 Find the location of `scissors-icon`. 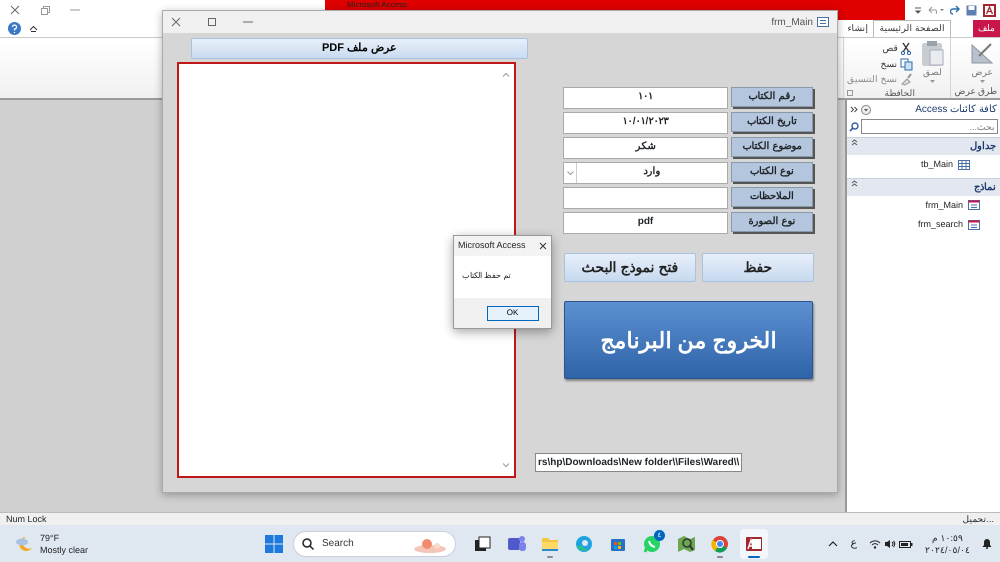

scissors-icon is located at coordinates (907, 49).